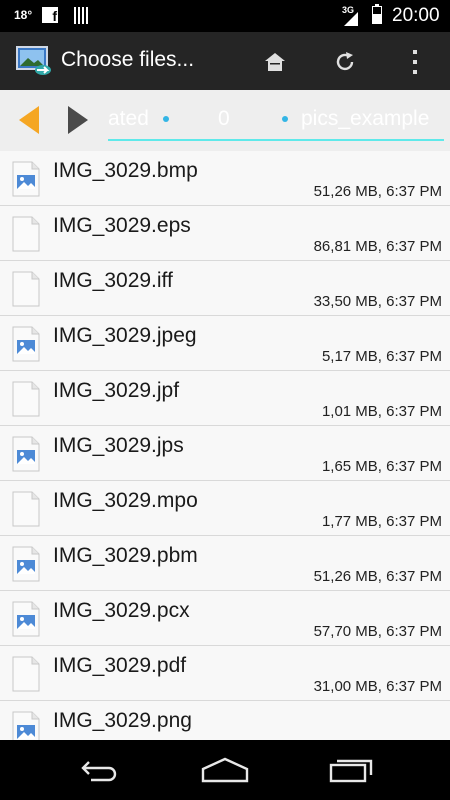 This screenshot has height=800, width=450. Describe the element at coordinates (128, 119) in the screenshot. I see `breadcrumb-item-ated: ated` at that location.